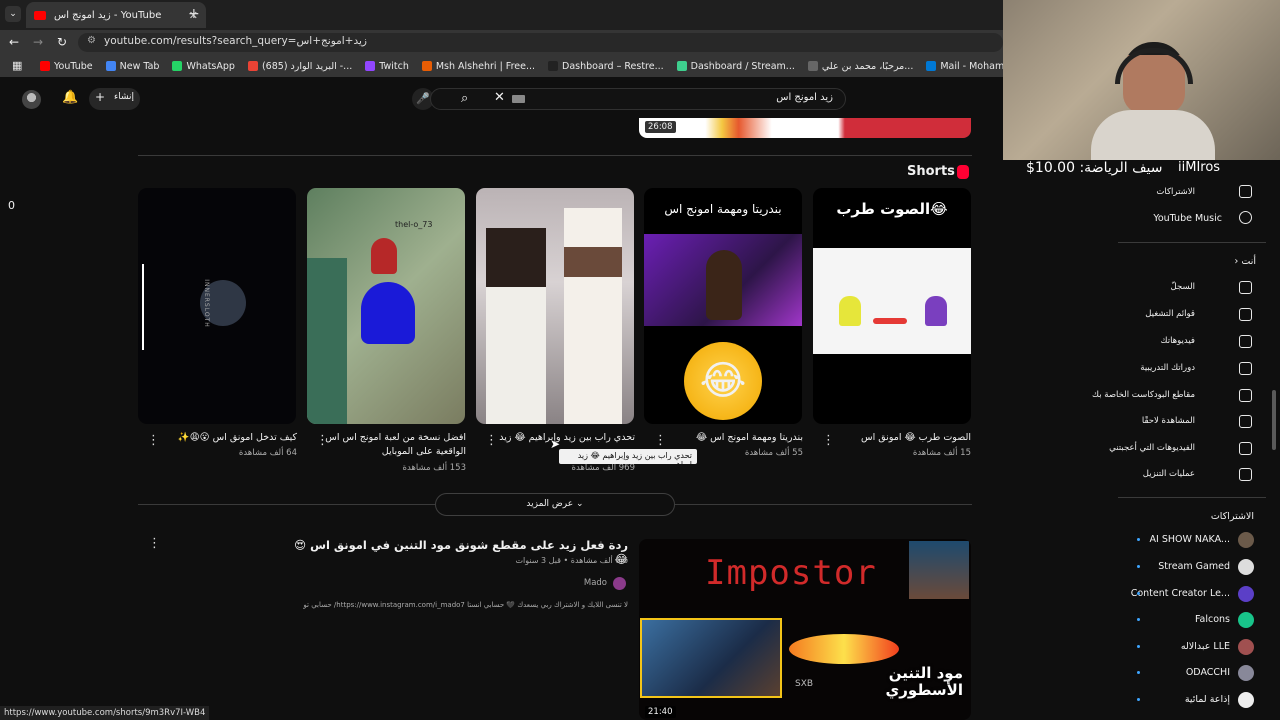  Describe the element at coordinates (723, 209) in the screenshot. I see `short-caption: بندريتا ومهمة امونج اس` at that location.